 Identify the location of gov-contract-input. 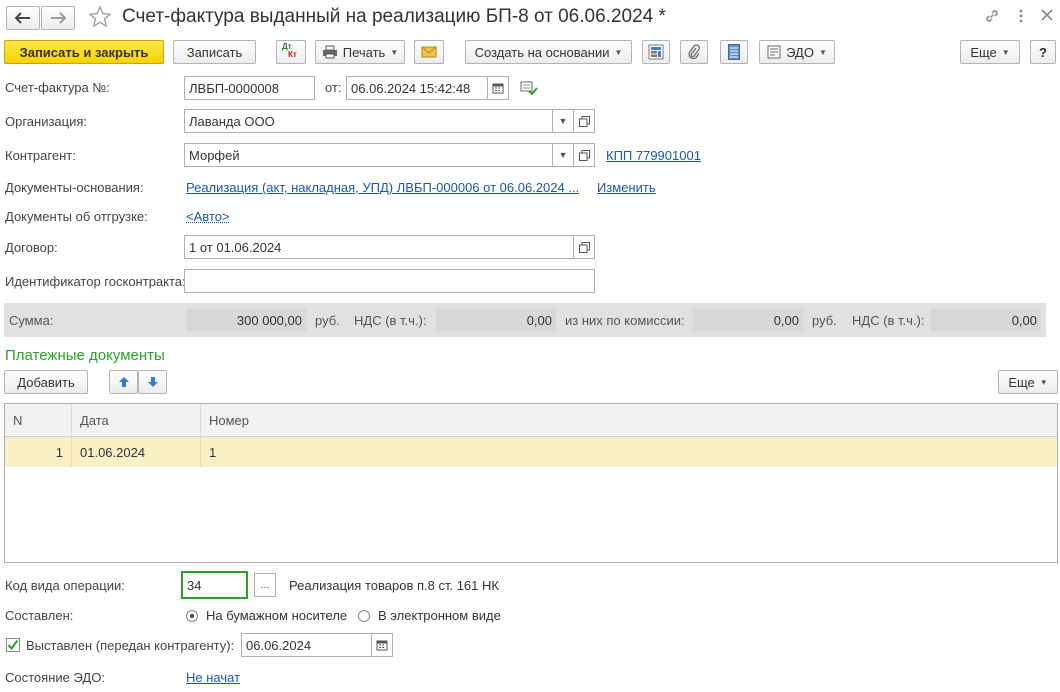
(389, 281).